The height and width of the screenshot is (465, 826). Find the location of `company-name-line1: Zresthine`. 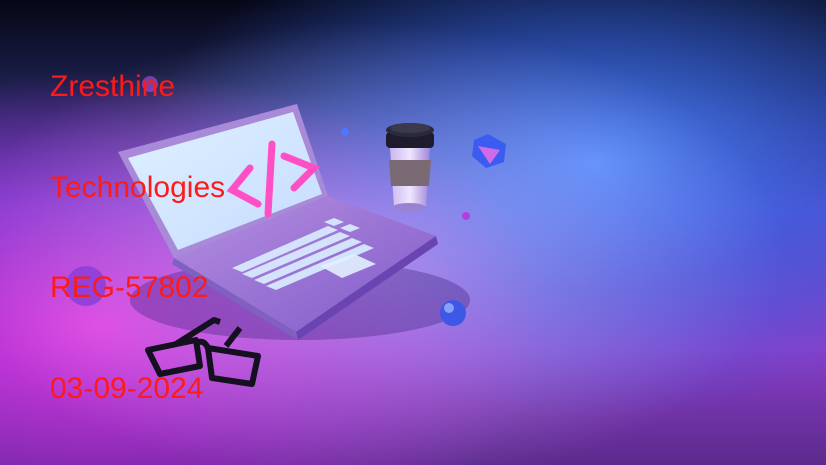

company-name-line1: Zresthine is located at coordinates (113, 86).